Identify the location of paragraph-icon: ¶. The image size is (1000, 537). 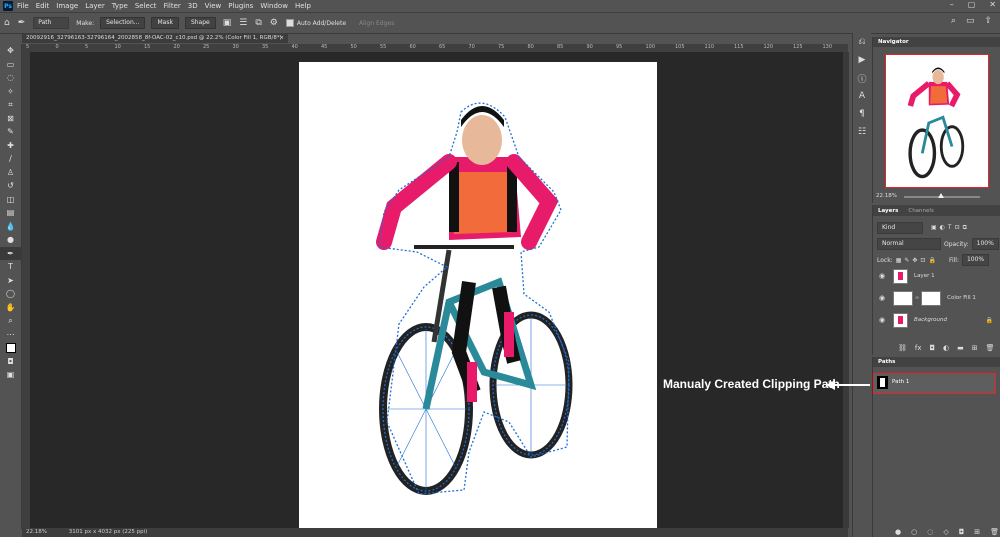
(862, 114).